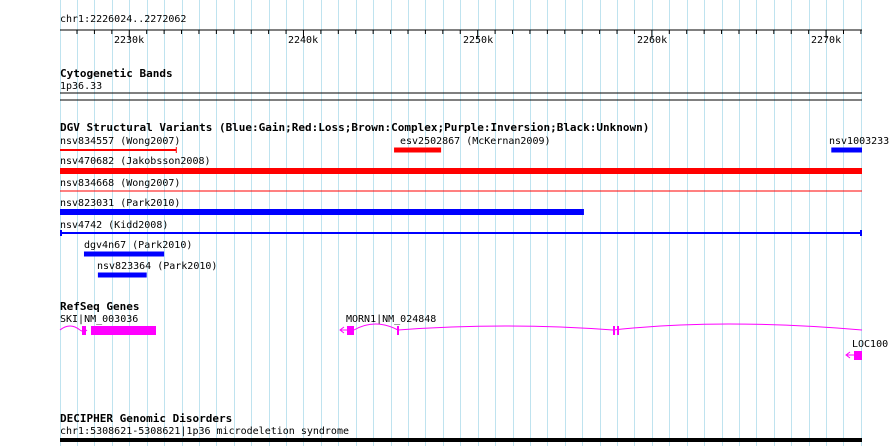  What do you see at coordinates (146, 418) in the screenshot?
I see `decipher-track-title: DECIPHER Genomic Disorders` at bounding box center [146, 418].